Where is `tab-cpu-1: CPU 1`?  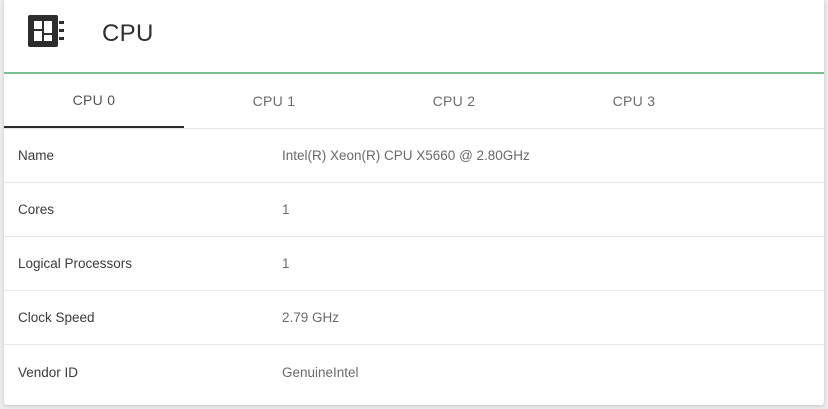 tab-cpu-1: CPU 1 is located at coordinates (274, 101).